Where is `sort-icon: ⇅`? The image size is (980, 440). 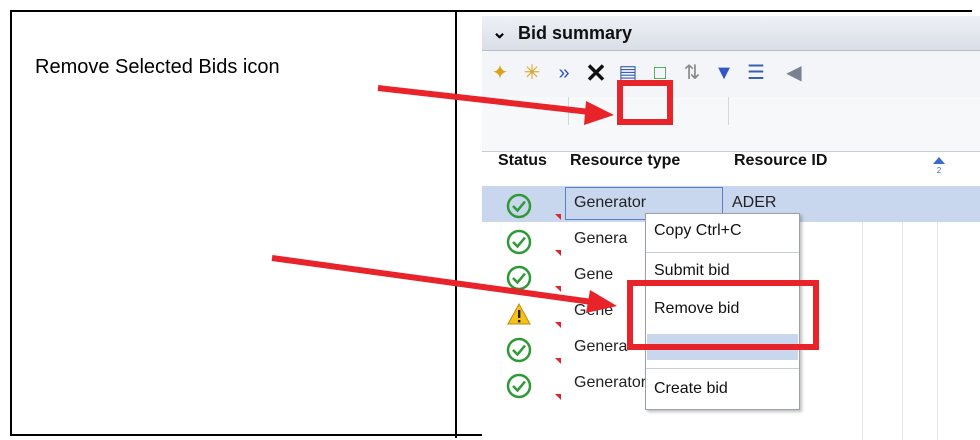 sort-icon: ⇅ is located at coordinates (692, 73).